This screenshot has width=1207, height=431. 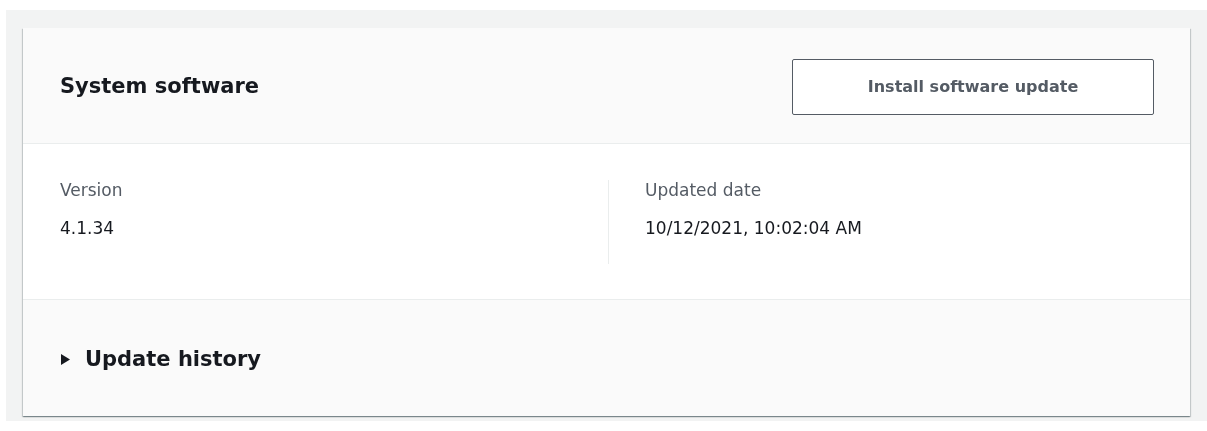 I want to click on expander-toggle: Update history, so click(x=161, y=359).